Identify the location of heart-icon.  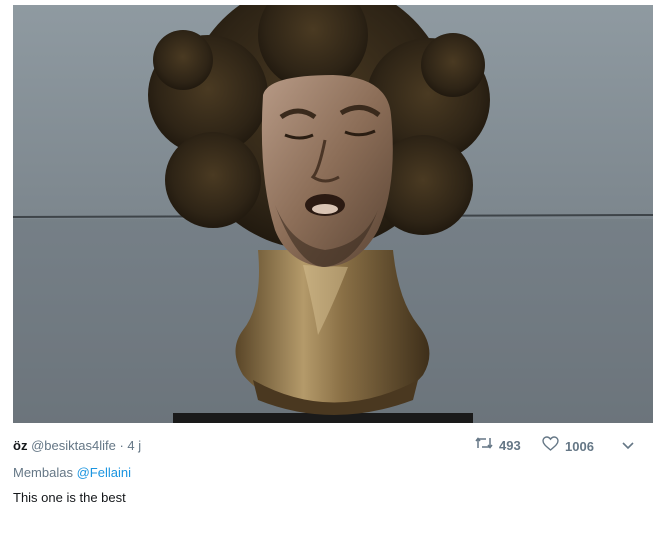
(550, 446).